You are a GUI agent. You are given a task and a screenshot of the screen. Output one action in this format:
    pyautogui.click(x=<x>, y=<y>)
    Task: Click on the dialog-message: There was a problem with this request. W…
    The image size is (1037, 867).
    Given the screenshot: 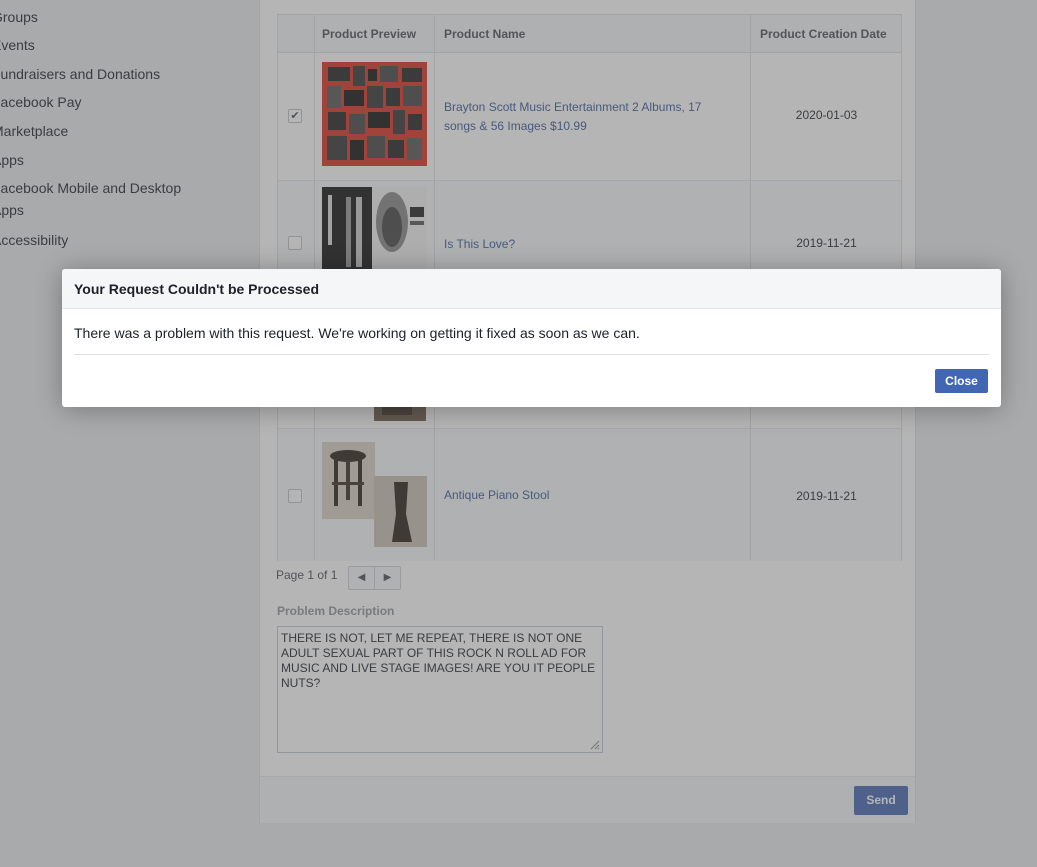 What is the action you would take?
    pyautogui.click(x=357, y=333)
    